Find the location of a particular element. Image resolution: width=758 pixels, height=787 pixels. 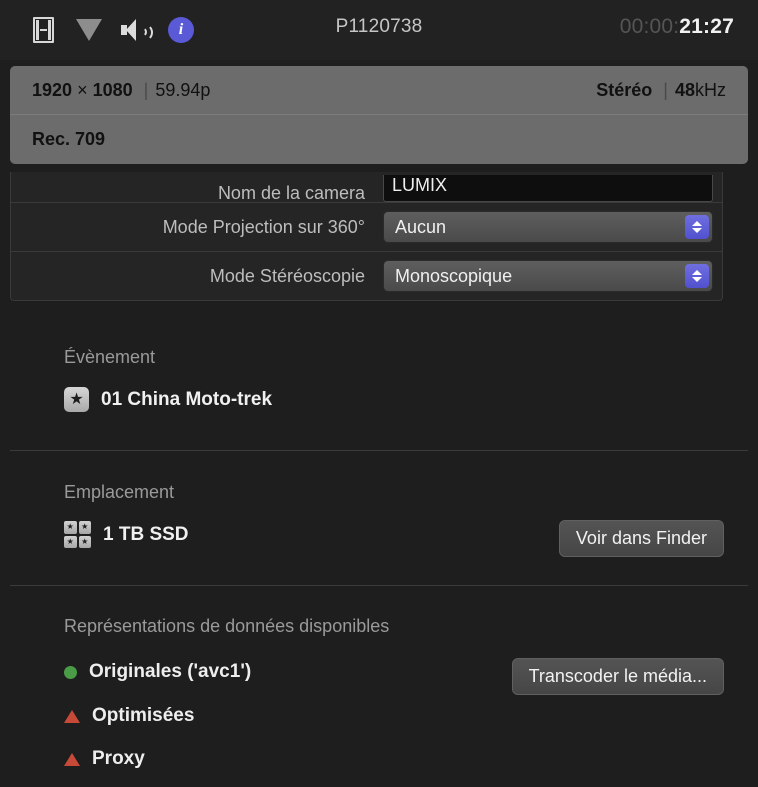

property-field-camera-name is located at coordinates (552, 188).